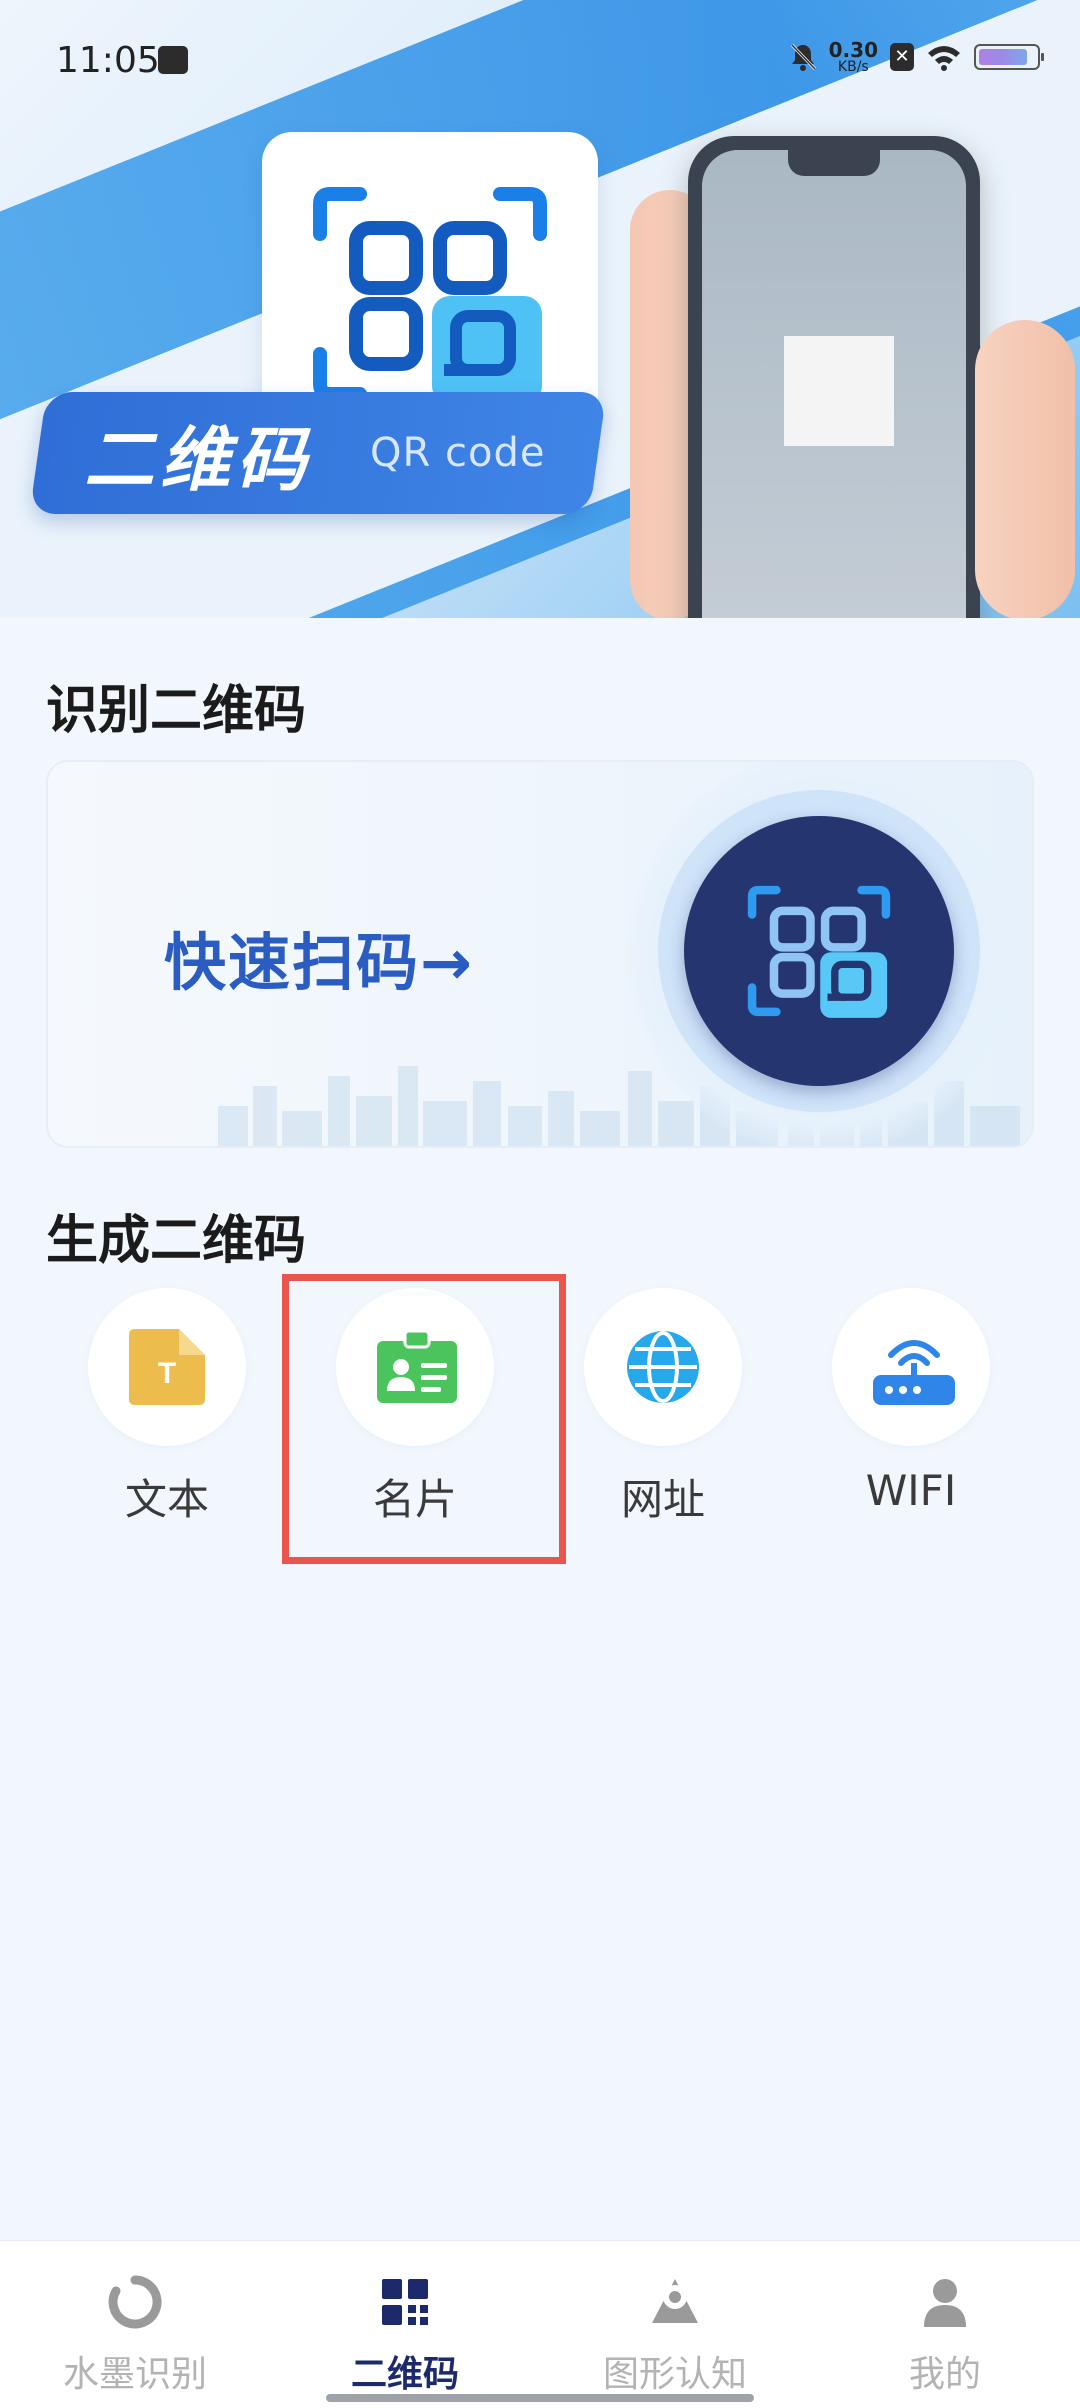 This screenshot has width=1080, height=2408. I want to click on hero-title-en: QR code, so click(458, 453).